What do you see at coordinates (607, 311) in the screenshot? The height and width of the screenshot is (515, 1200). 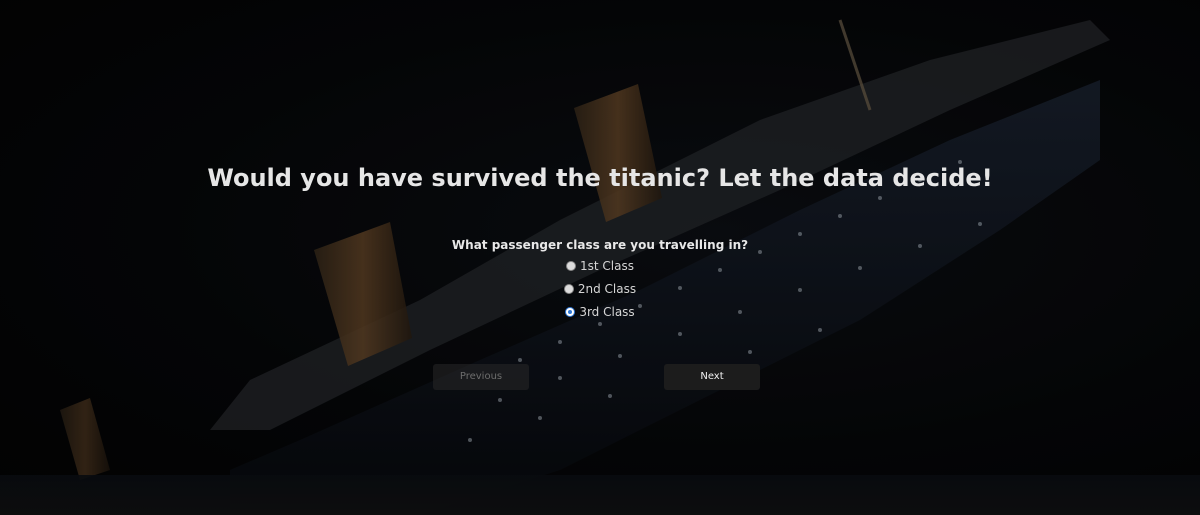 I see `option-label-3rd-class: 3rd Class` at bounding box center [607, 311].